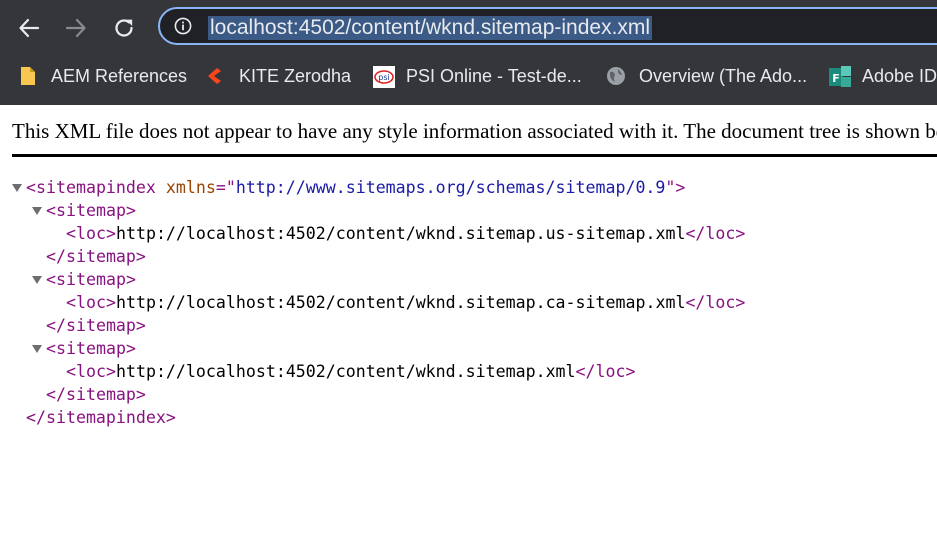  I want to click on bookmark-adobe-id: F Adobe ID, so click(883, 76).